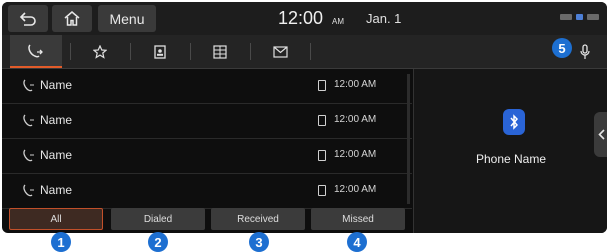 The height and width of the screenshot is (252, 609). I want to click on callout-badge-3: 3, so click(259, 242).